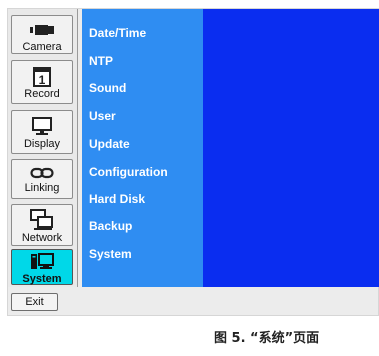  What do you see at coordinates (42, 172) in the screenshot?
I see `chain-link-icon` at bounding box center [42, 172].